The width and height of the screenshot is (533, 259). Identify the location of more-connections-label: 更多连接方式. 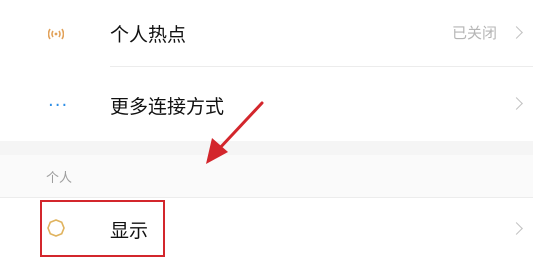
(167, 107).